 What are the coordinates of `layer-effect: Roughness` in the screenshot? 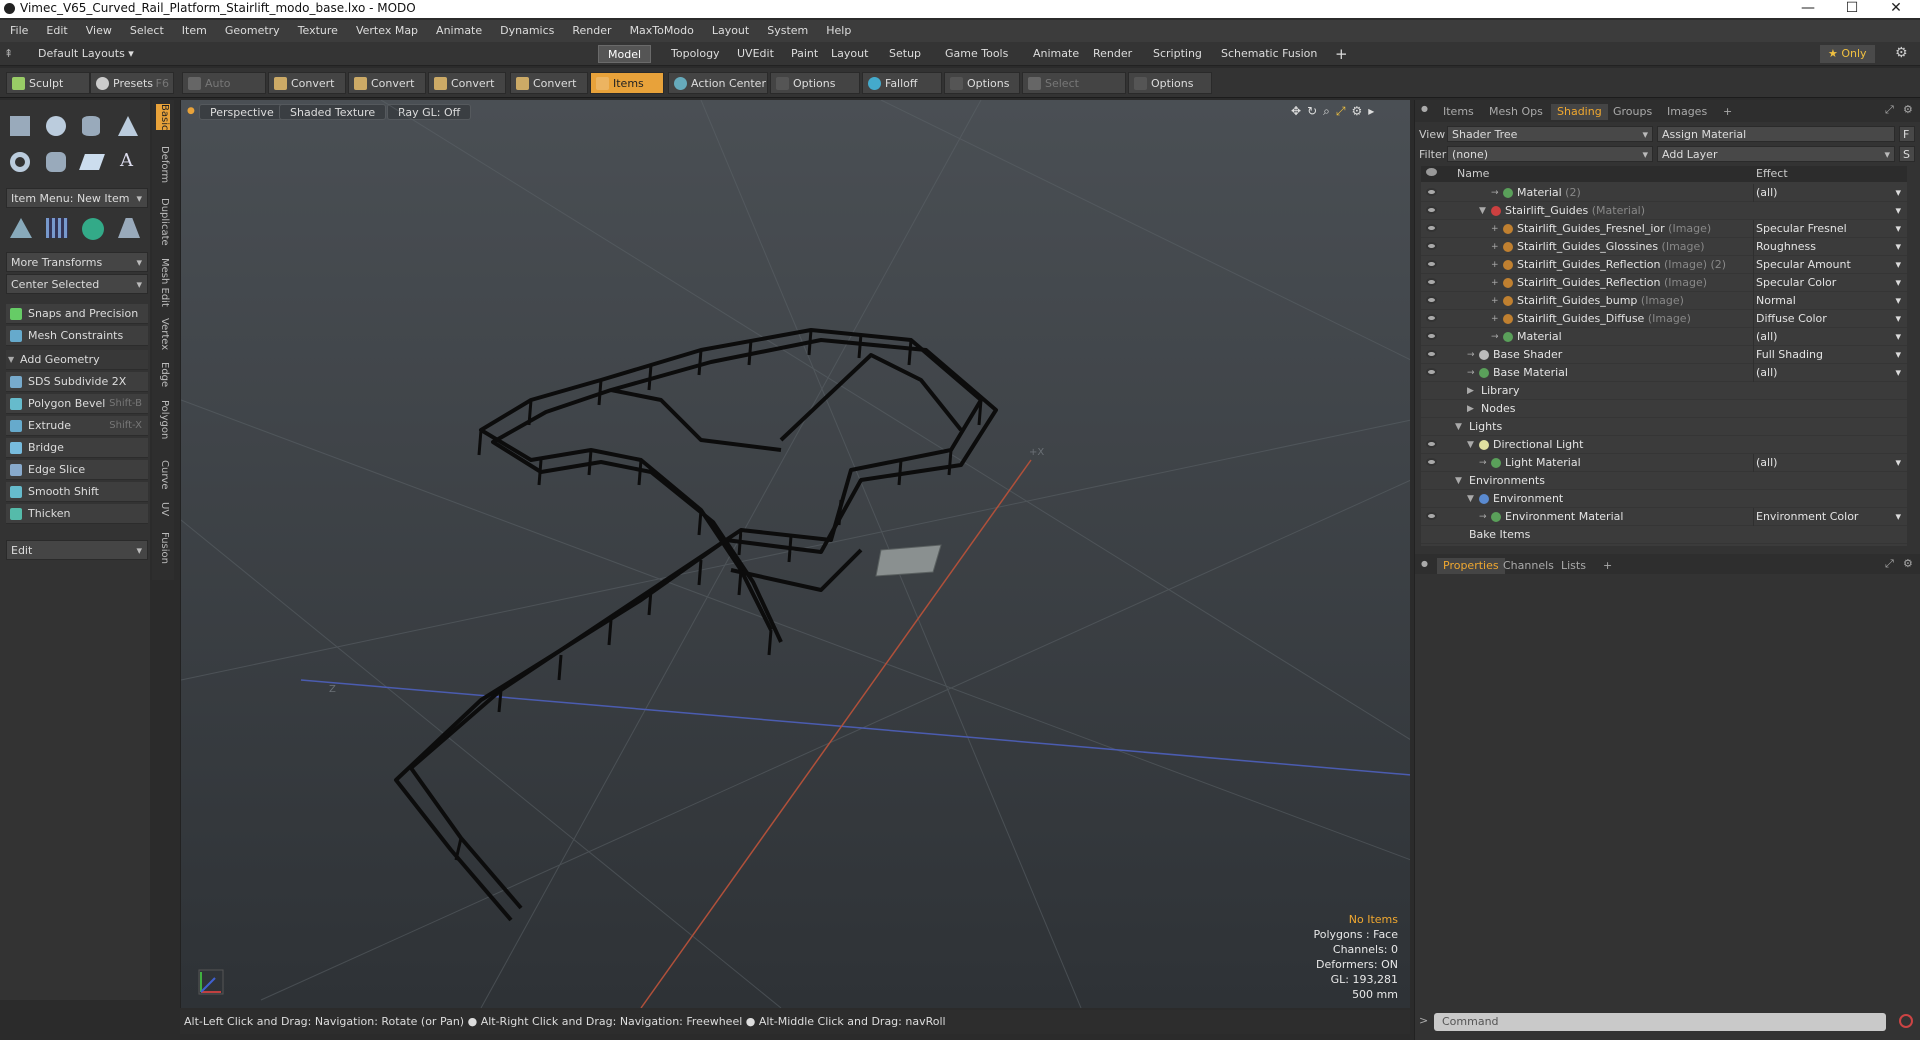 It's located at (1829, 247).